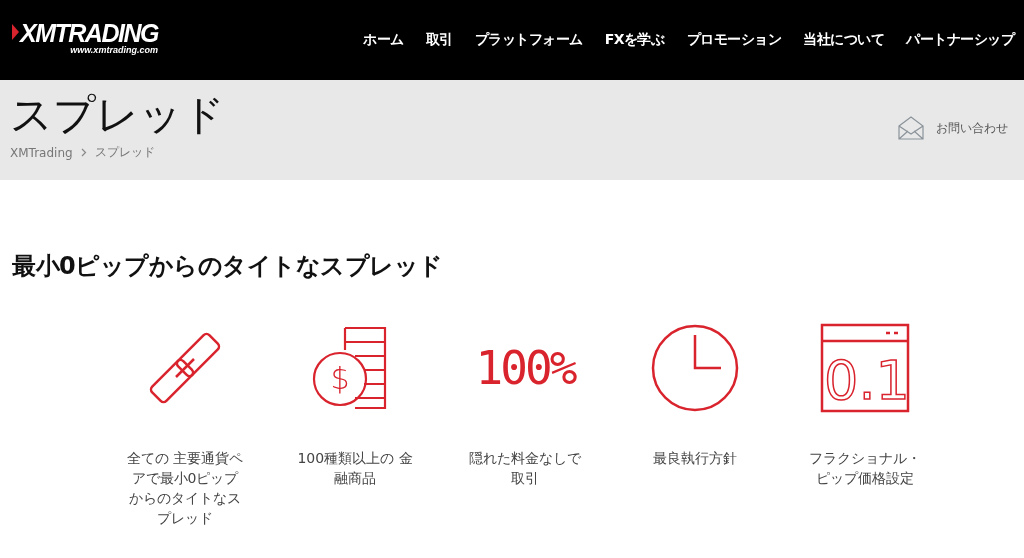 The image size is (1024, 558). What do you see at coordinates (83, 152) in the screenshot?
I see `chevron-icon` at bounding box center [83, 152].